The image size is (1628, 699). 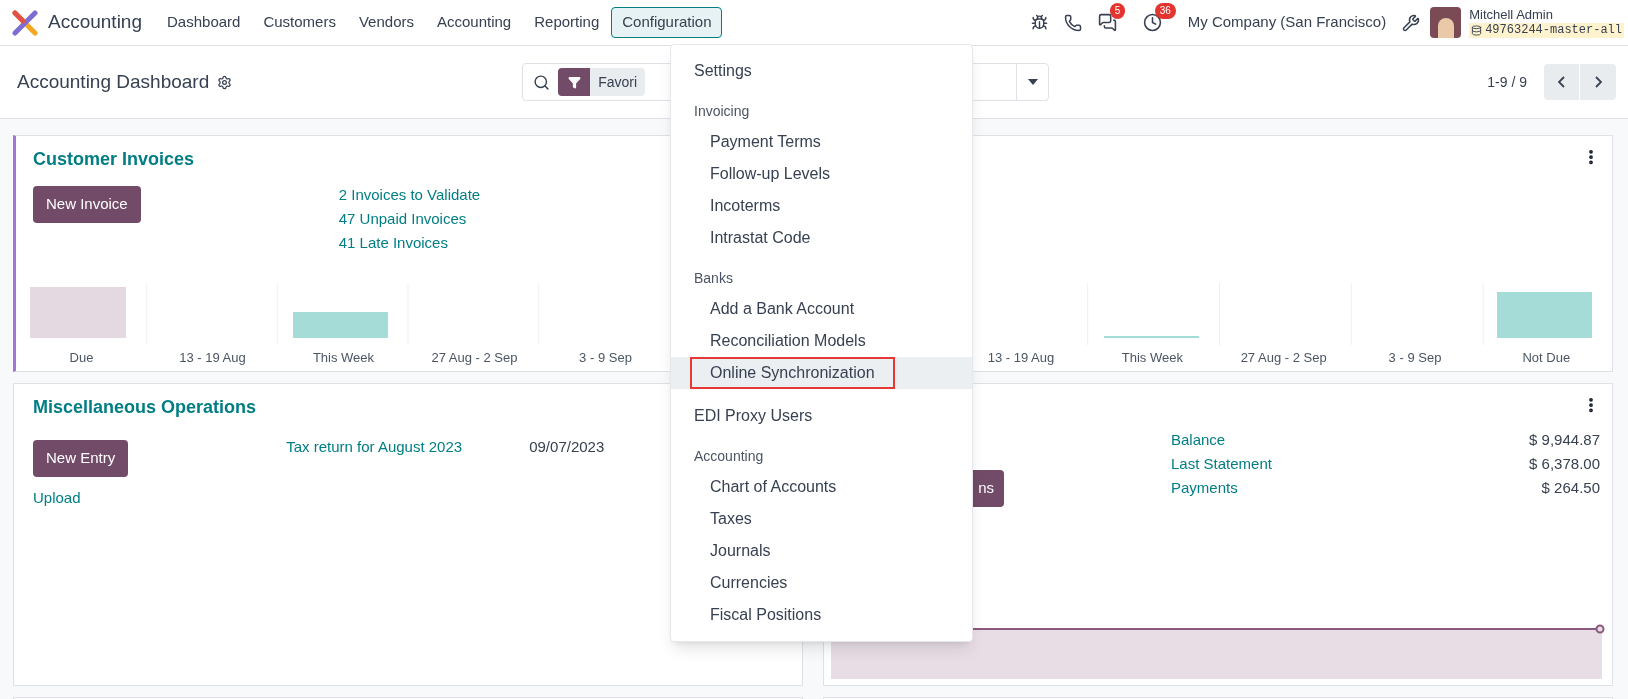 I want to click on page-title: Accounting Dashboard, so click(x=113, y=81).